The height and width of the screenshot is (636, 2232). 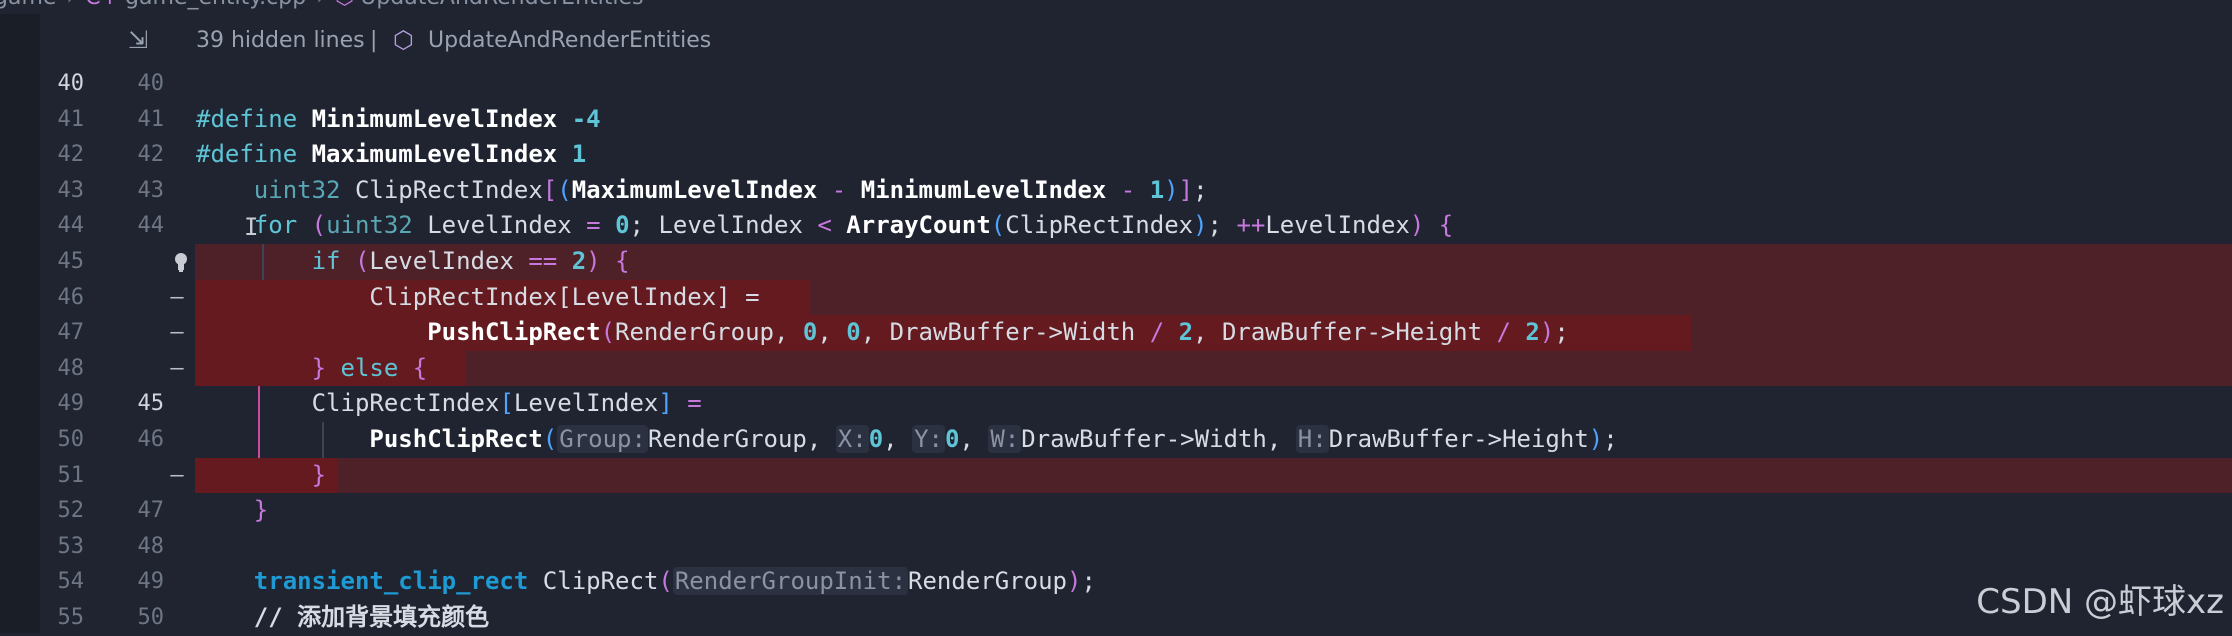 What do you see at coordinates (181, 262) in the screenshot?
I see `lightbulb-icon` at bounding box center [181, 262].